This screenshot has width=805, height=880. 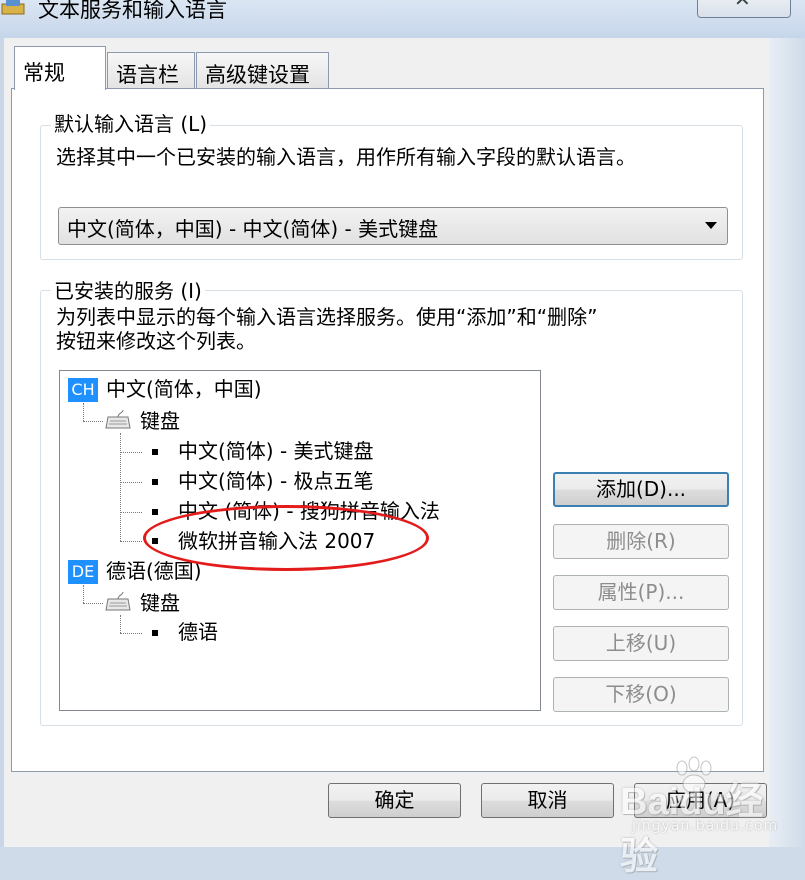 I want to click on chevron-down-icon, so click(x=711, y=225).